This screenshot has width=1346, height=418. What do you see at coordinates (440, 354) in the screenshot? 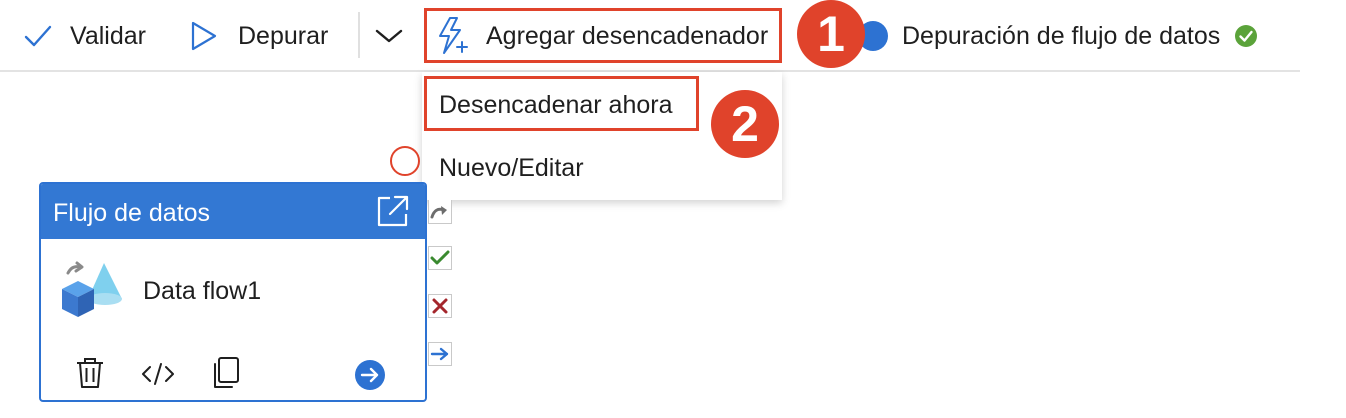
I see `arrow-right-icon` at bounding box center [440, 354].